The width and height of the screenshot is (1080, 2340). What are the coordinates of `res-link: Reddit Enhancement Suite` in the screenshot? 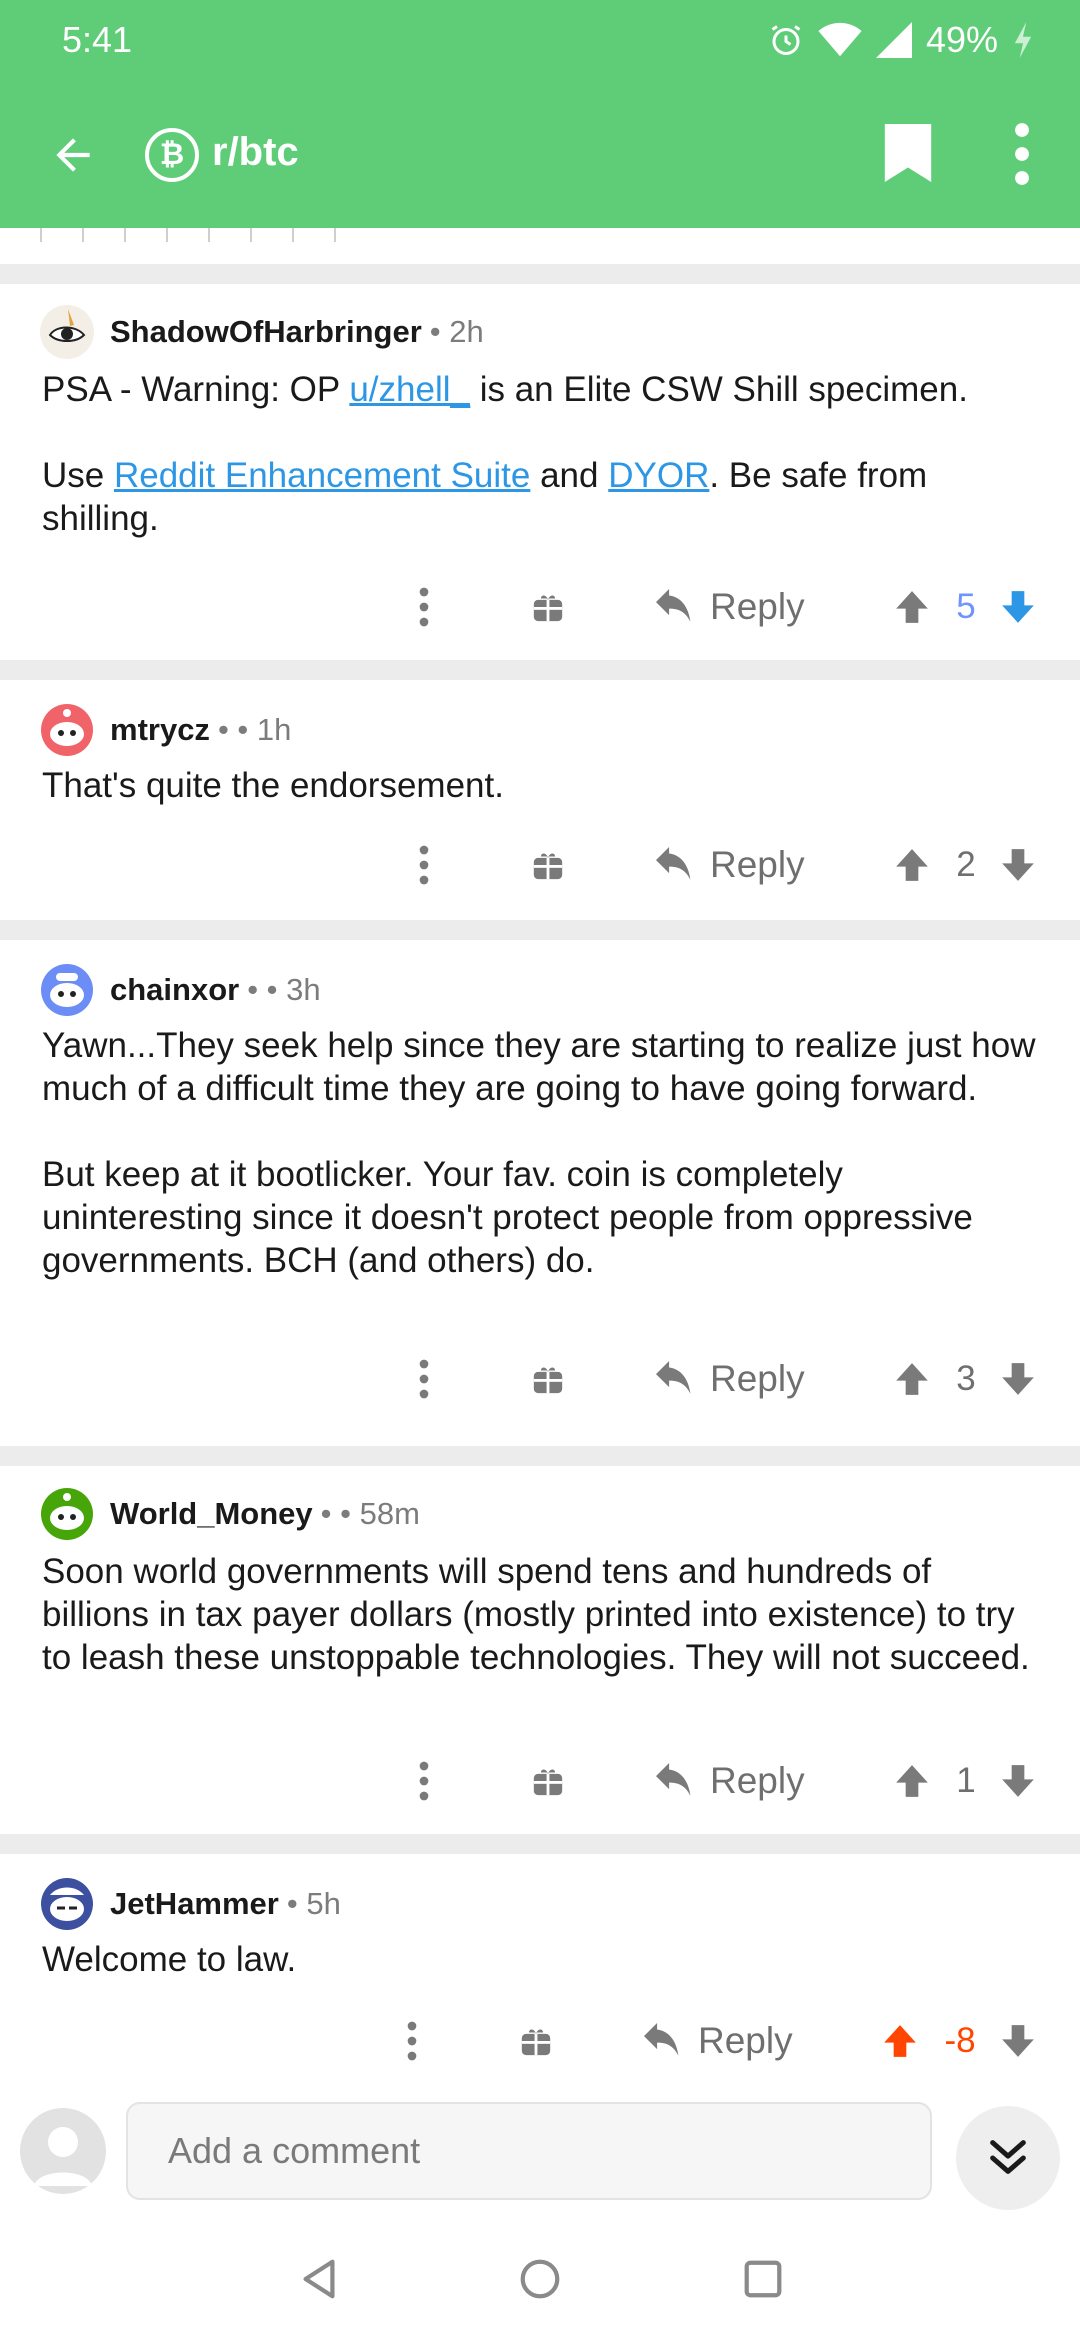 It's located at (322, 475).